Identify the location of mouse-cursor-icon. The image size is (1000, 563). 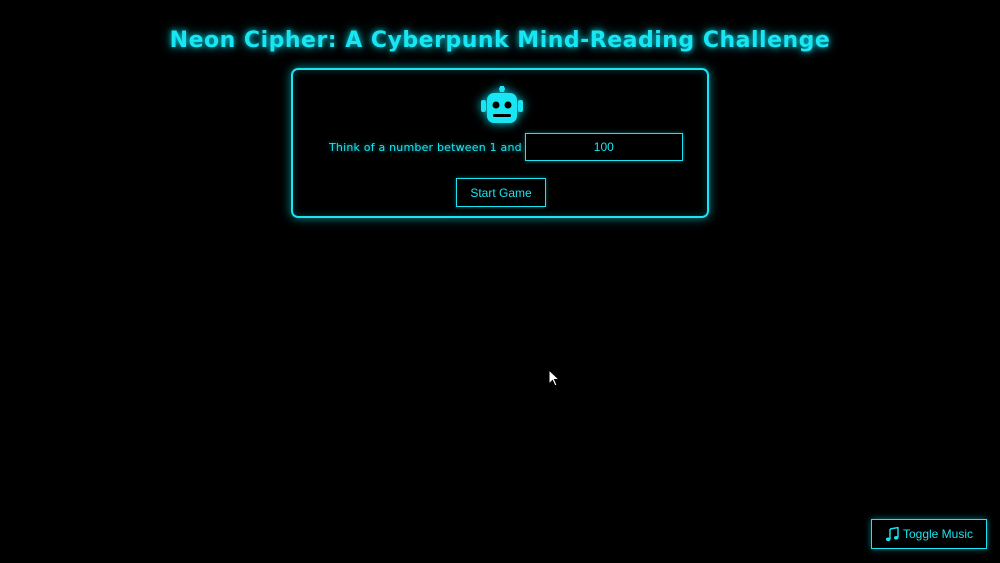
(554, 377).